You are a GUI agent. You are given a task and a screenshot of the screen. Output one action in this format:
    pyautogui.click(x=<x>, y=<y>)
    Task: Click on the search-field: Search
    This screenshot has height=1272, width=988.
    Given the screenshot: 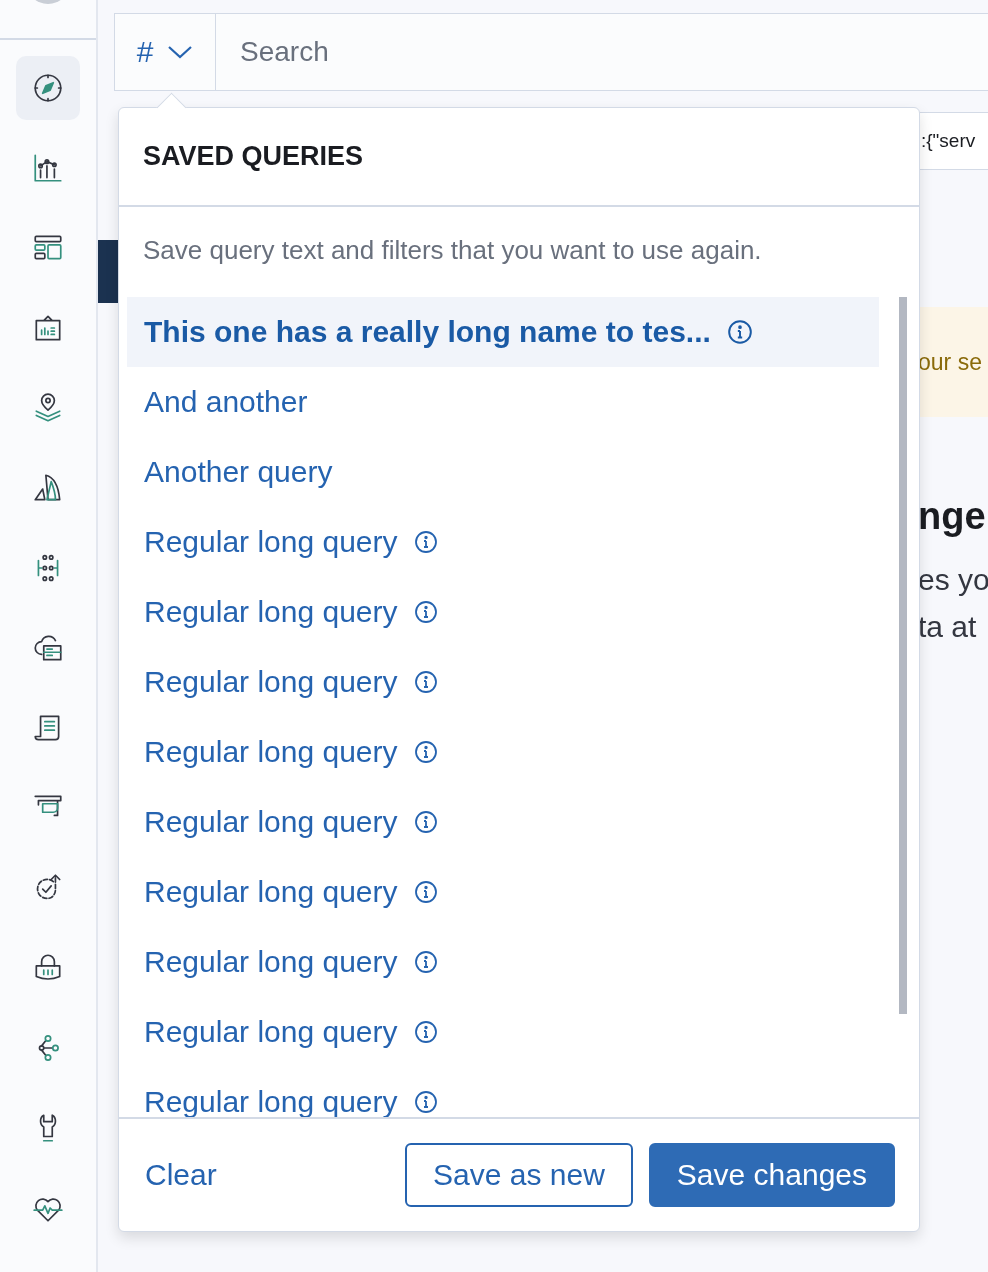 What is the action you would take?
    pyautogui.click(x=602, y=52)
    